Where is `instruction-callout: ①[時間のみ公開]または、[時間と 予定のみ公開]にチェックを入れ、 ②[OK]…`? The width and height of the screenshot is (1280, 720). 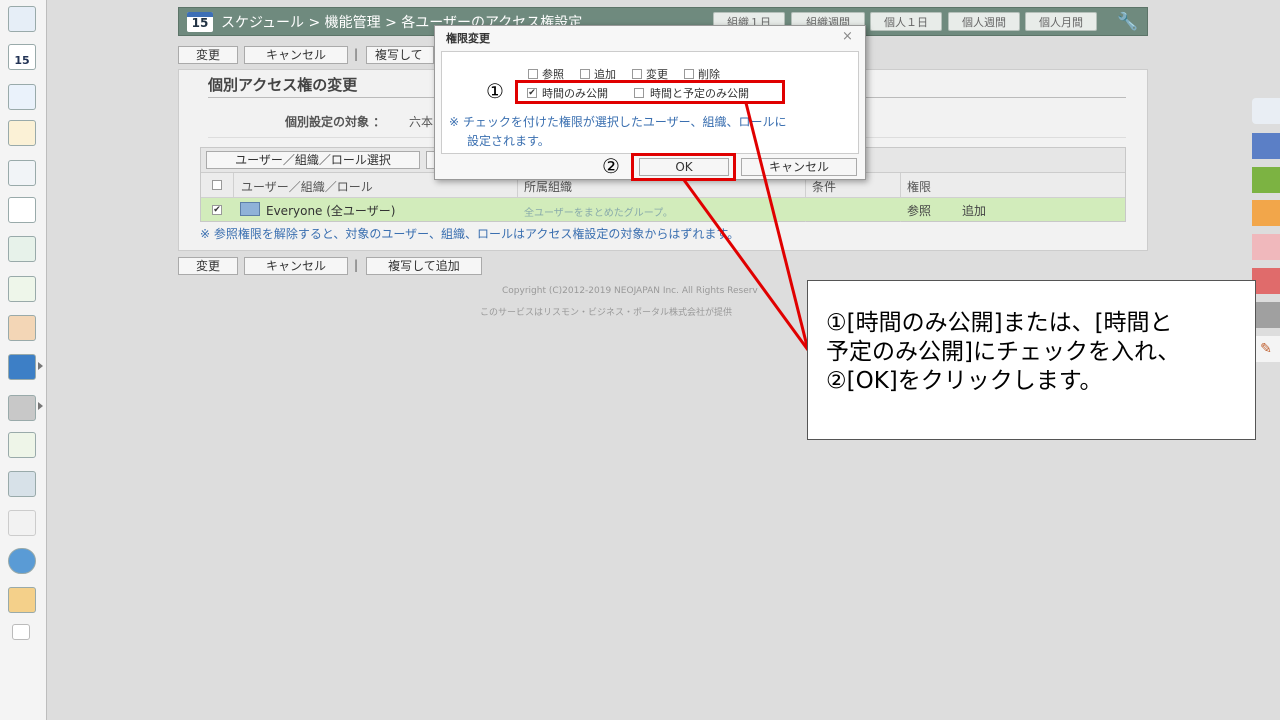
instruction-callout: ①[時間のみ公開]または、[時間と 予定のみ公開]にチェックを入れ、 ②[OK]… is located at coordinates (1031, 360).